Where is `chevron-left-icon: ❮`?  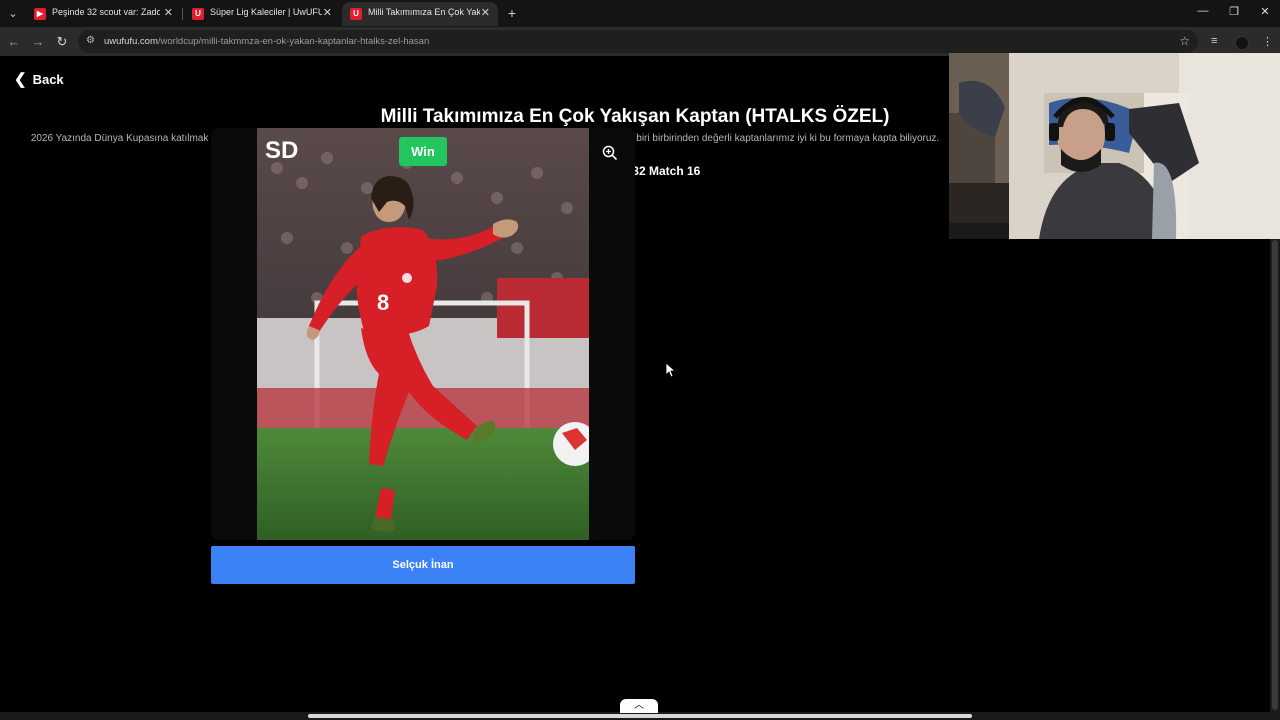 chevron-left-icon: ❮ is located at coordinates (20, 79).